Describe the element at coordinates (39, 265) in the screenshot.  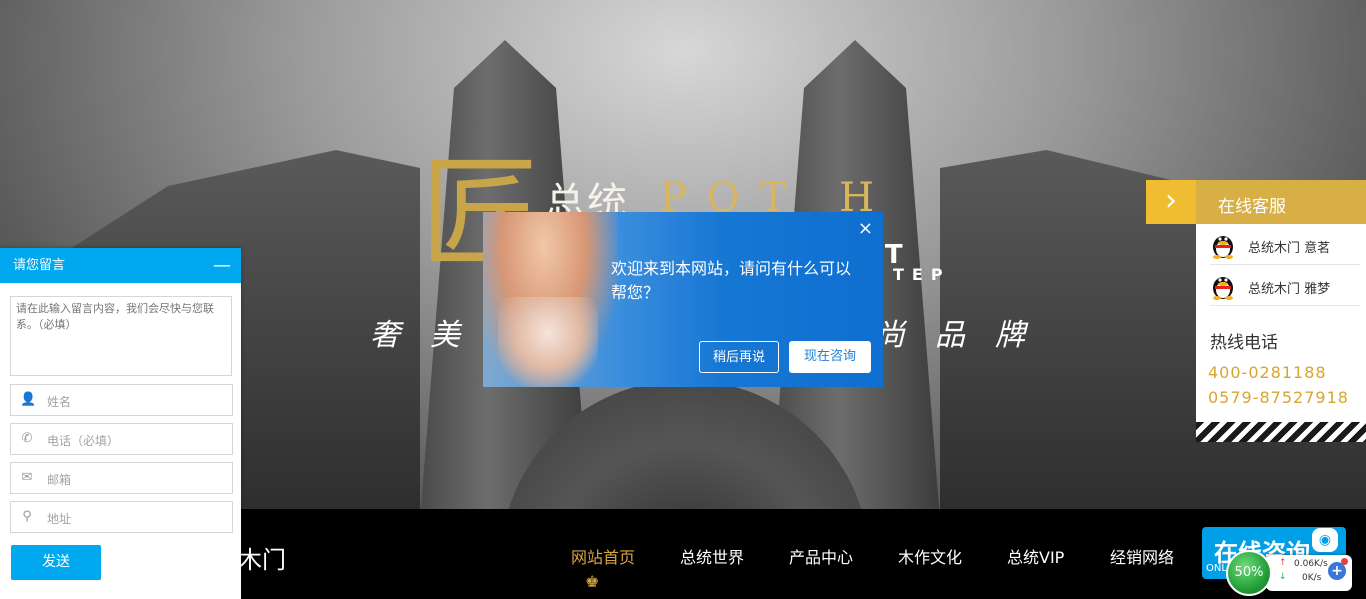
I see `message-panel-title: 请您留言` at that location.